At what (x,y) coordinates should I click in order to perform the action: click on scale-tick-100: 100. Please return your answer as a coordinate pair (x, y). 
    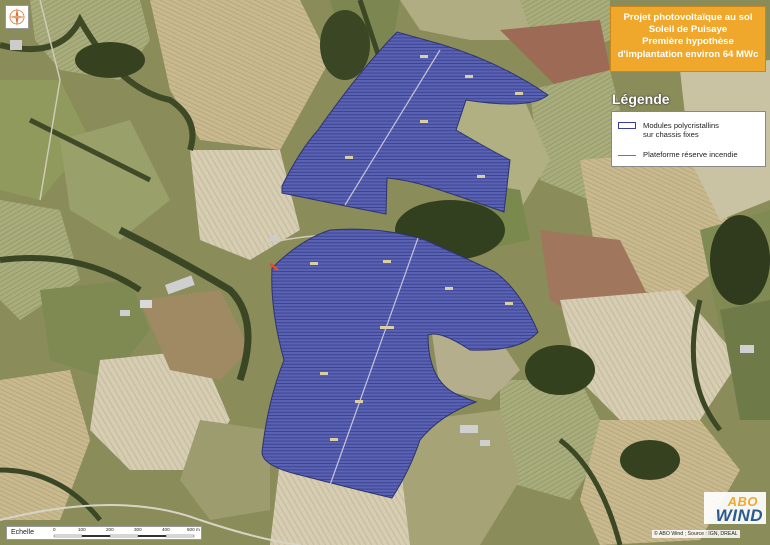
    Looking at the image, I should click on (82, 529).